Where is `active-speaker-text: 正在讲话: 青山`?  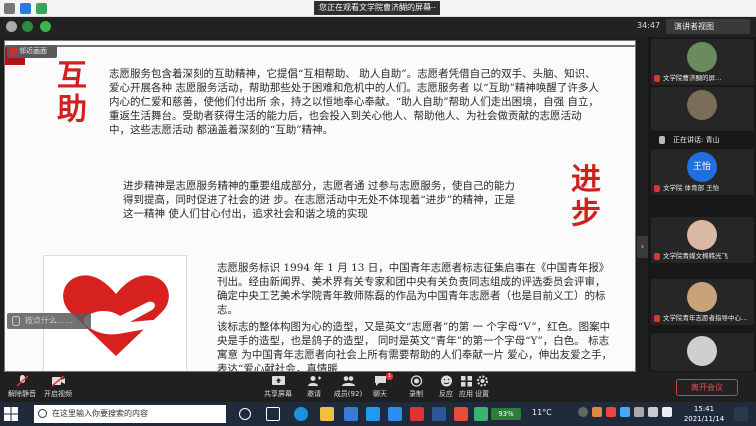
active-speaker-text: 正在讲话: 青山 is located at coordinates (696, 140).